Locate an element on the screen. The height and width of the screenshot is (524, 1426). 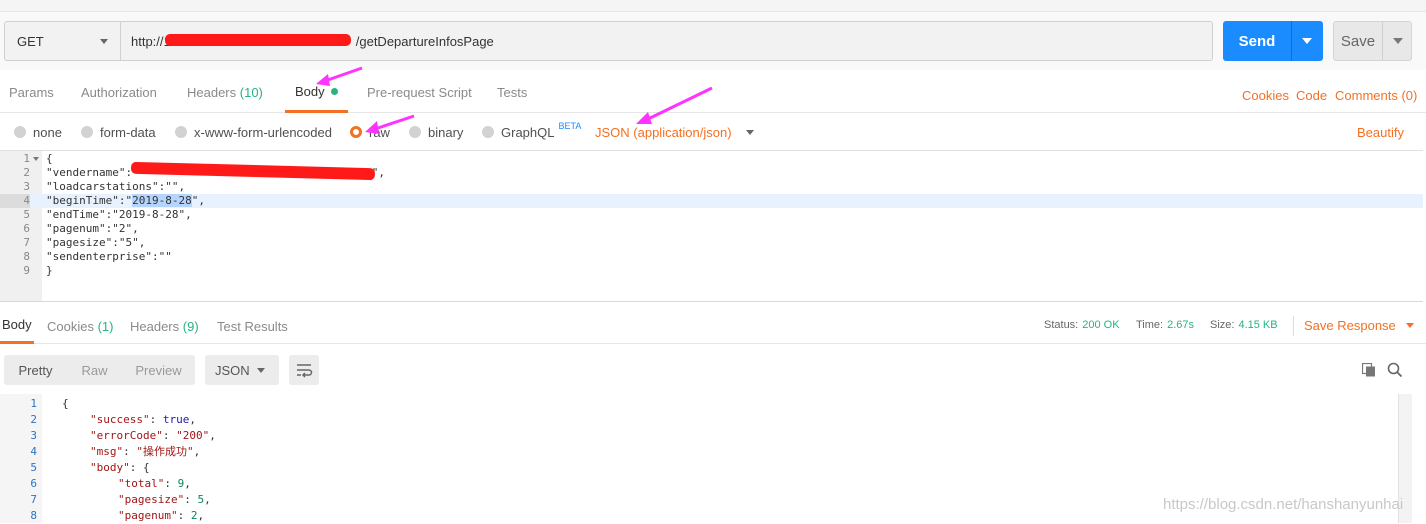
save-response-label: Save Response is located at coordinates (1350, 325).